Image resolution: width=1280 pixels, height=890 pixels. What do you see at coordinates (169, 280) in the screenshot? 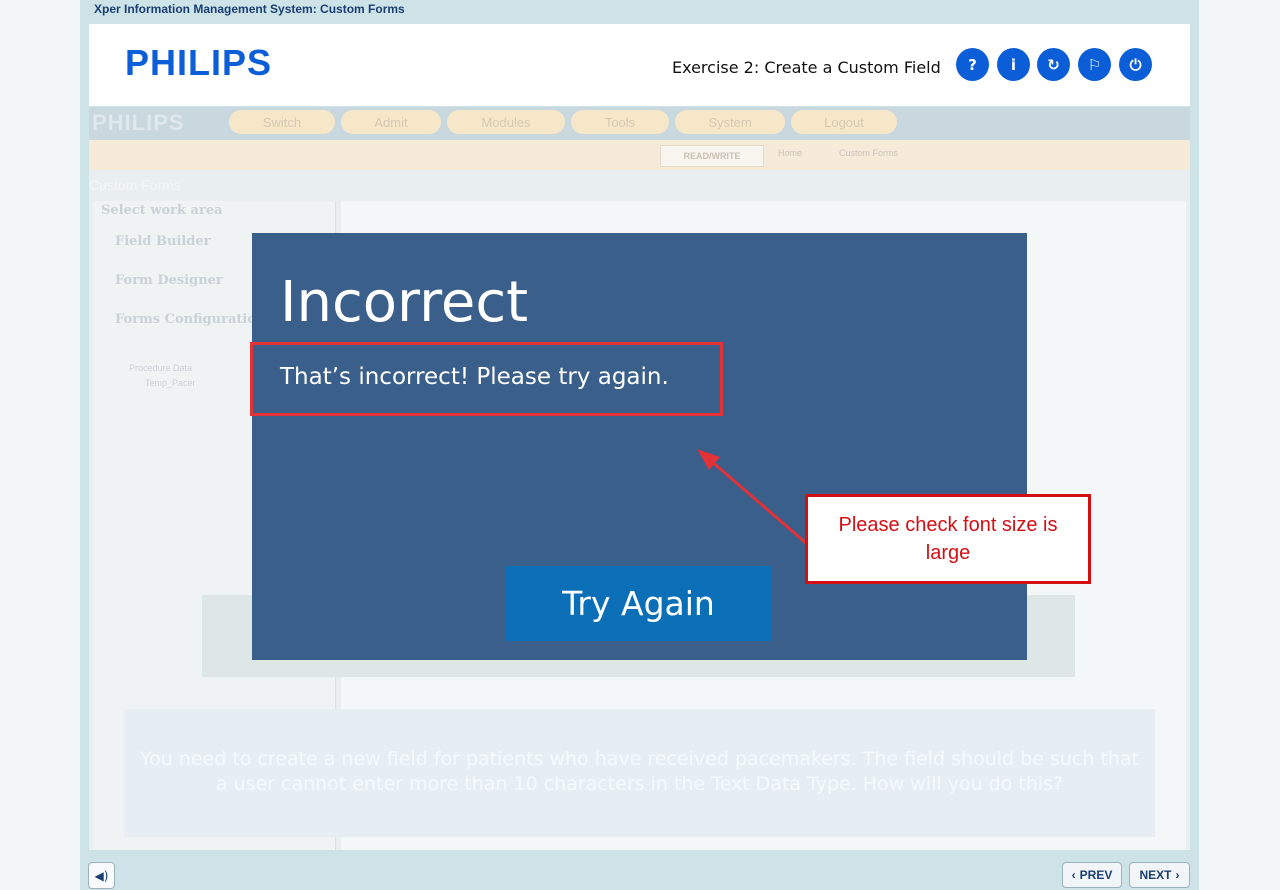
I see `bg-work-area-form-designer: Form Designer` at bounding box center [169, 280].